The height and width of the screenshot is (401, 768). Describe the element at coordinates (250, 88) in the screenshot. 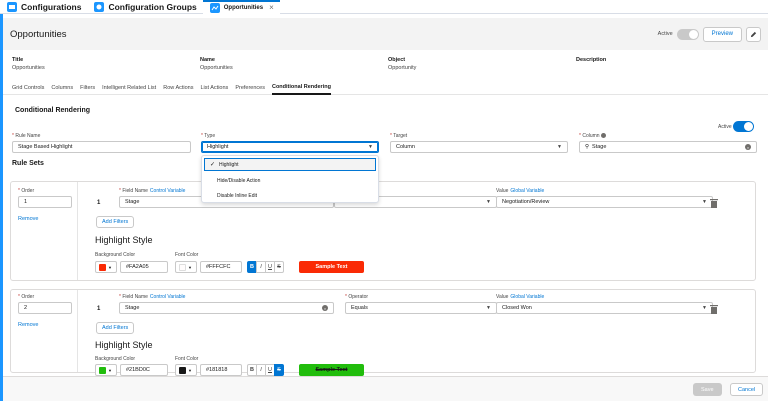

I see `tab-preferences: Preferences` at that location.